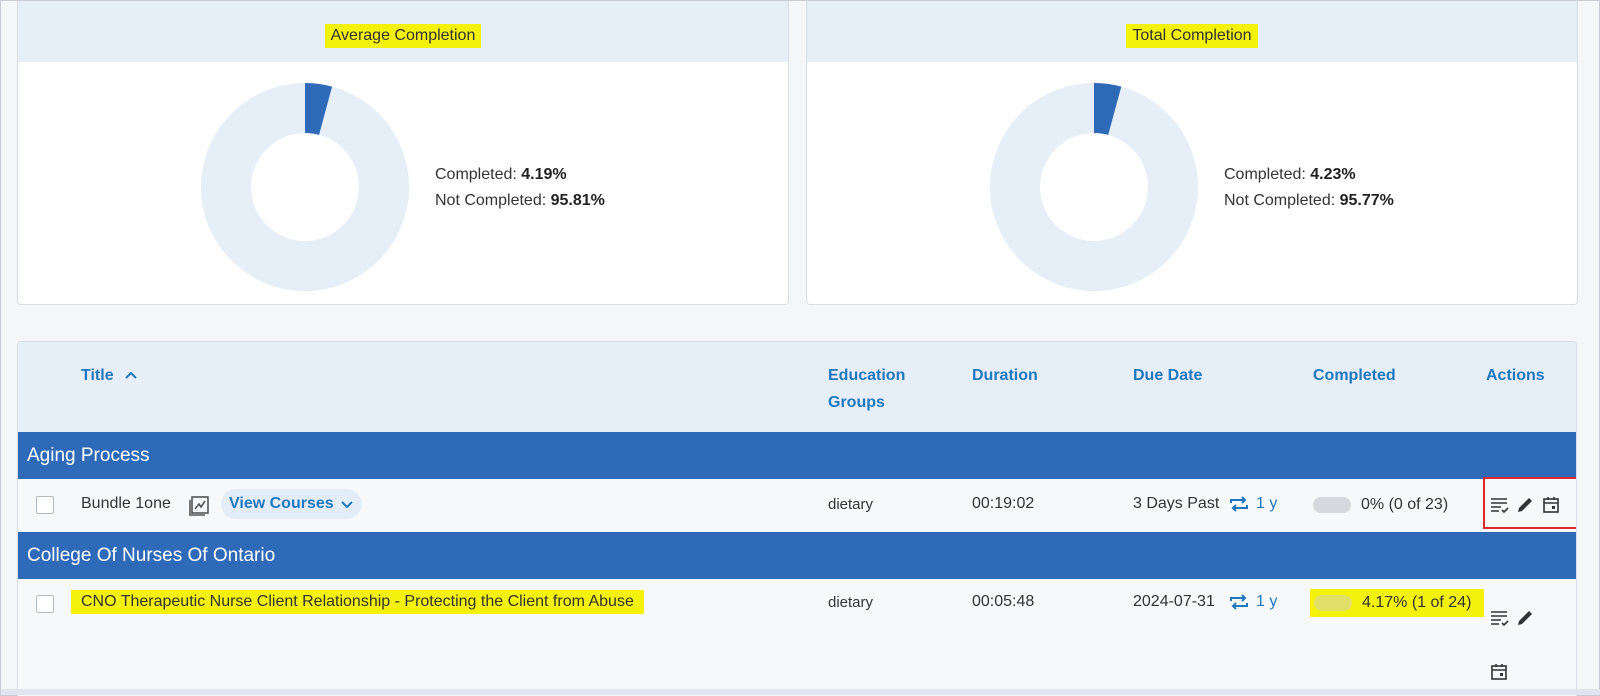  Describe the element at coordinates (199, 506) in the screenshot. I see `analytics-icon` at that location.